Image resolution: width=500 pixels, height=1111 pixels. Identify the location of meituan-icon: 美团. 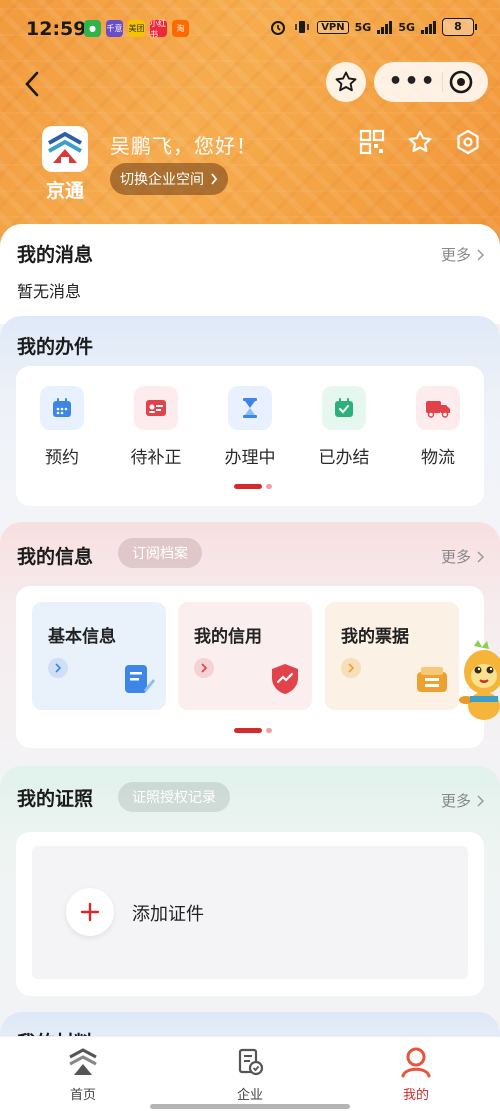
(136, 28).